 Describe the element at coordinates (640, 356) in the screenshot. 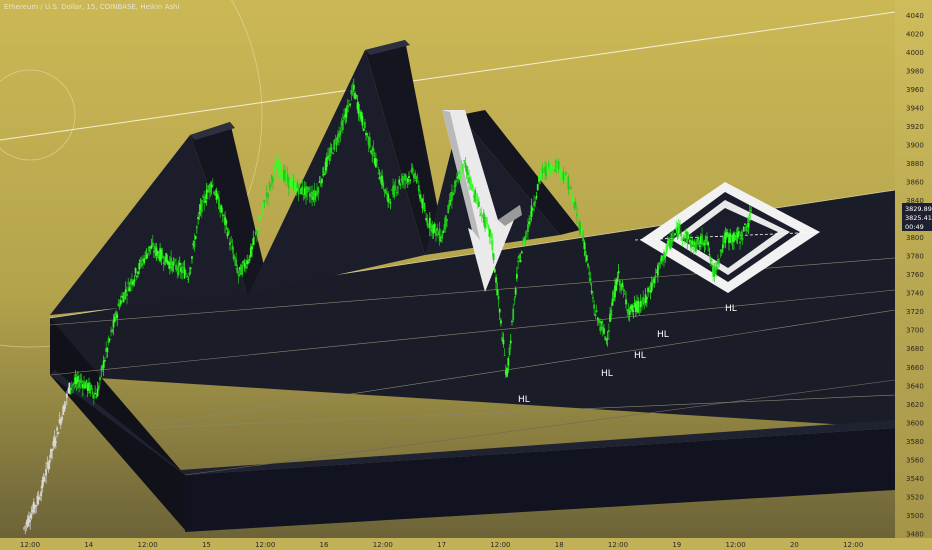

I see `hl-label-3: HL` at that location.